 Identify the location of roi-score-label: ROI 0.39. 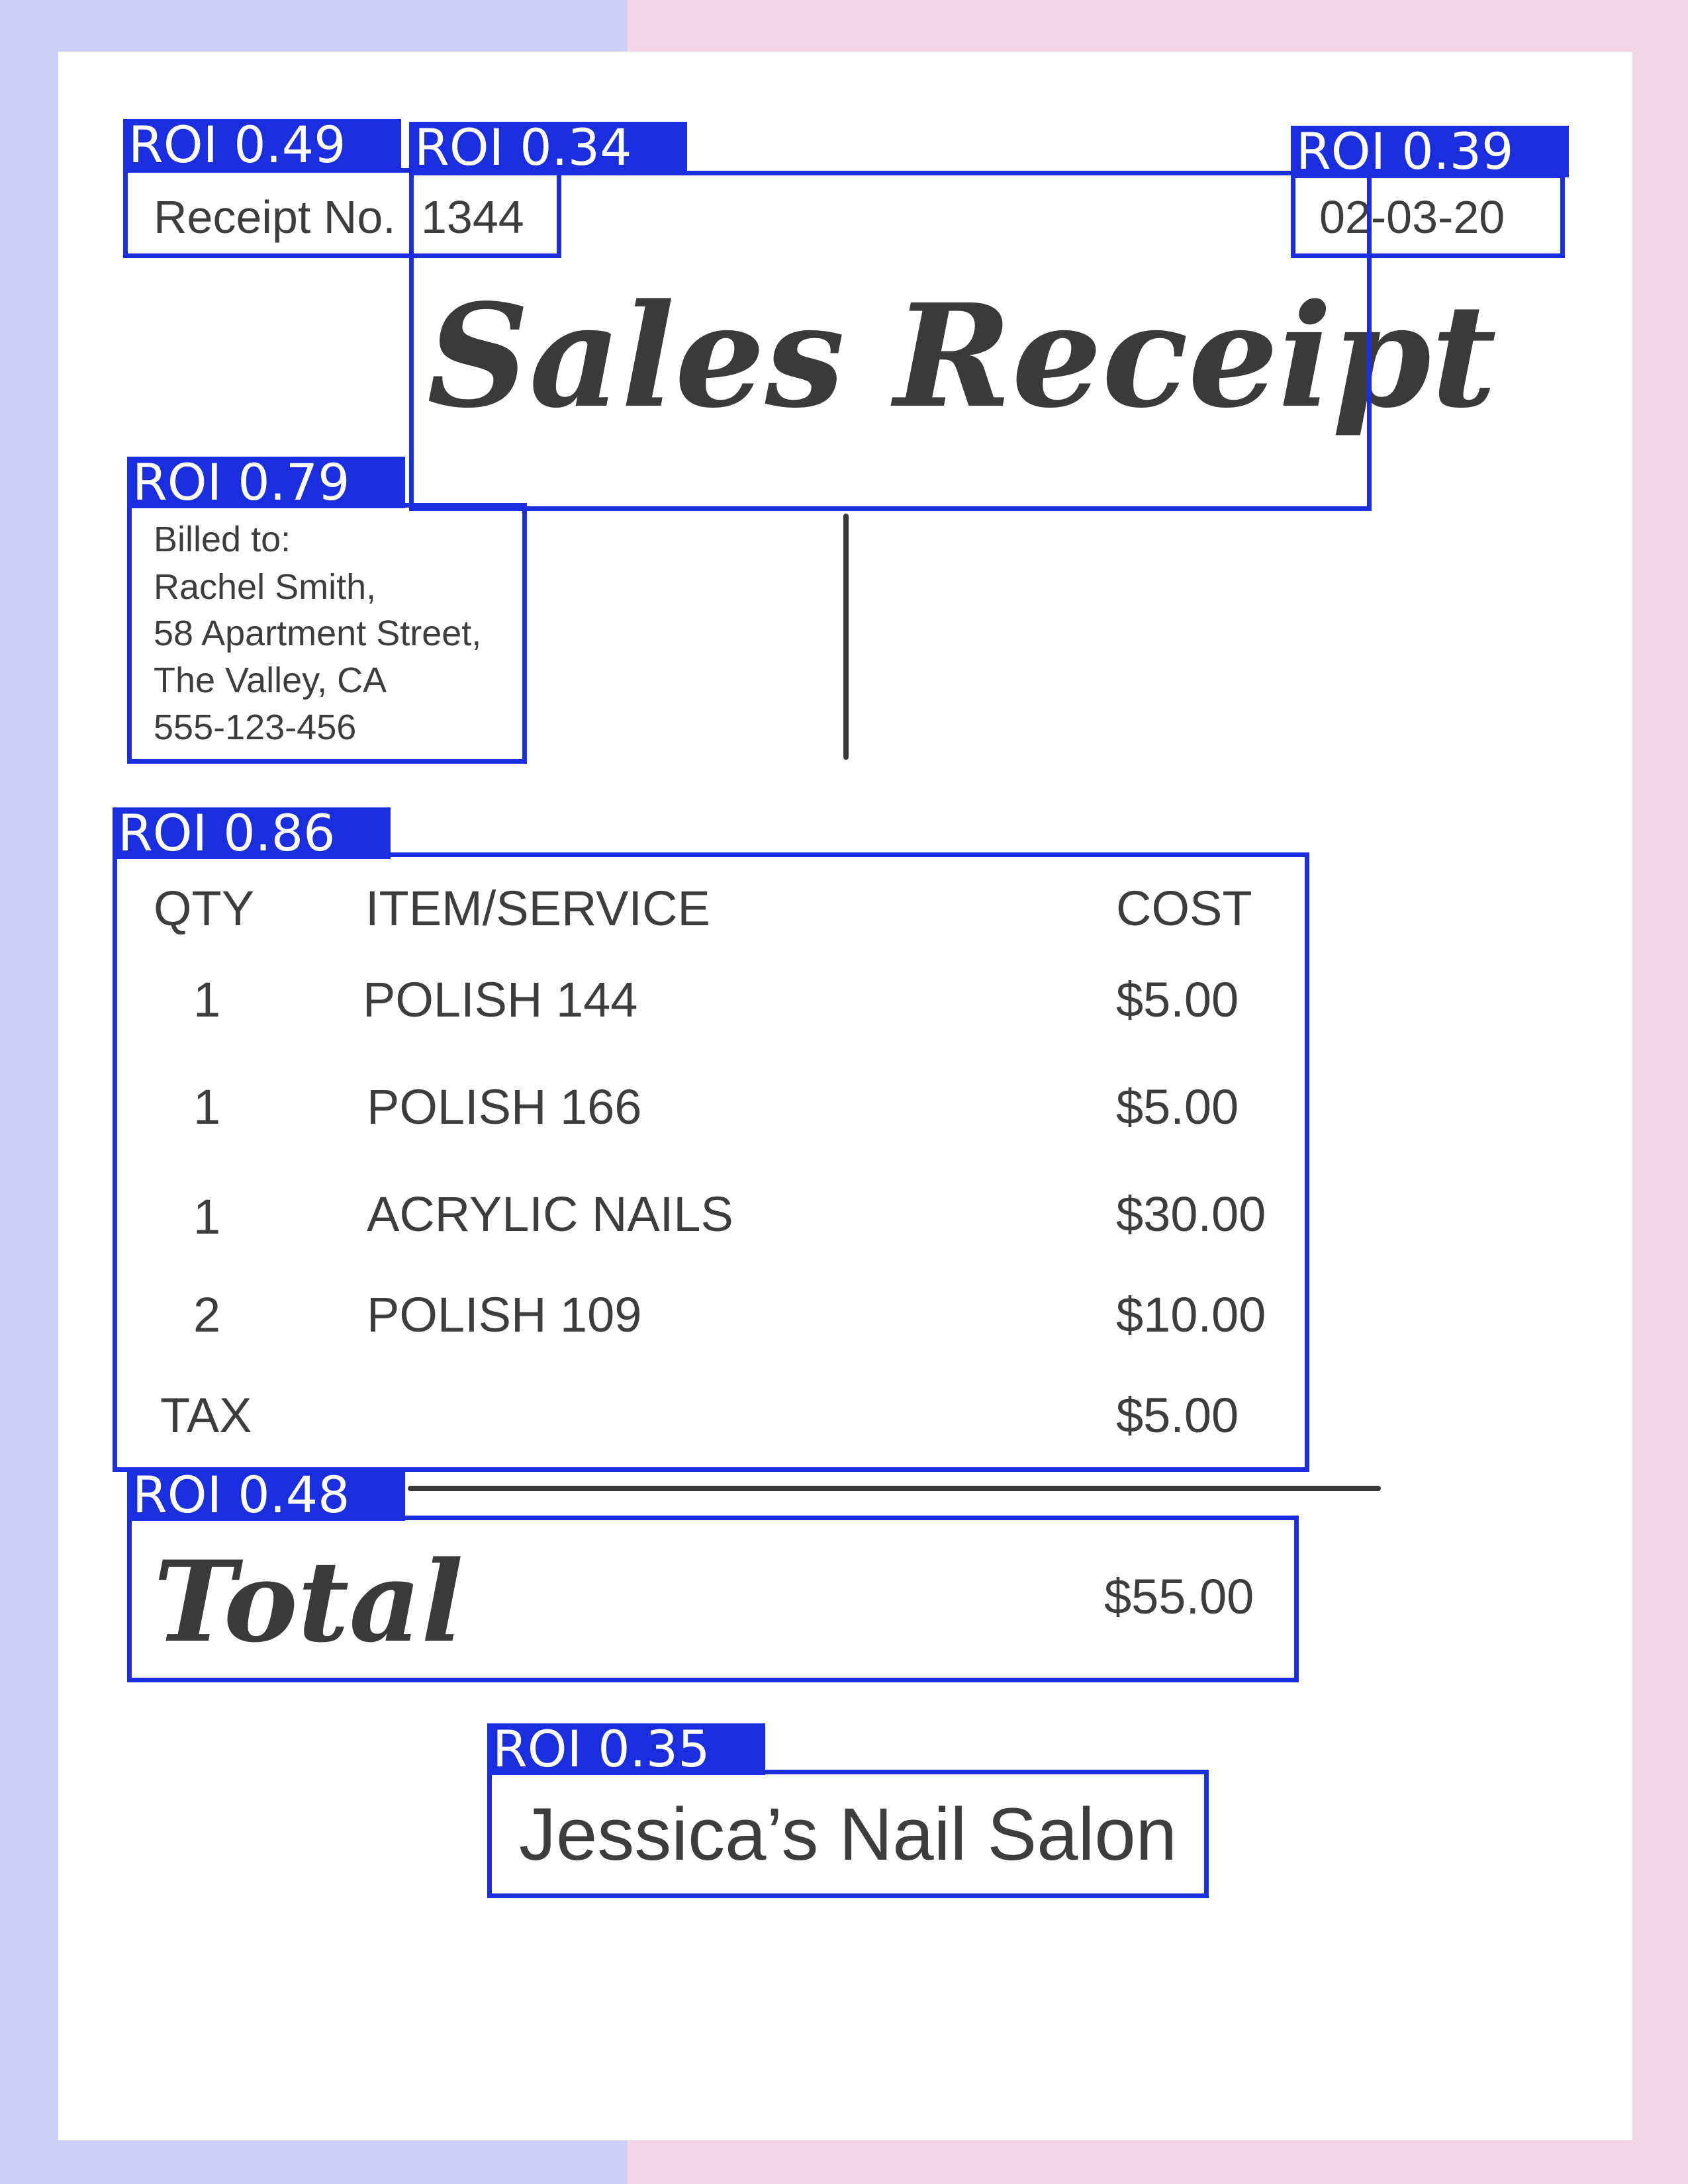
(1430, 151).